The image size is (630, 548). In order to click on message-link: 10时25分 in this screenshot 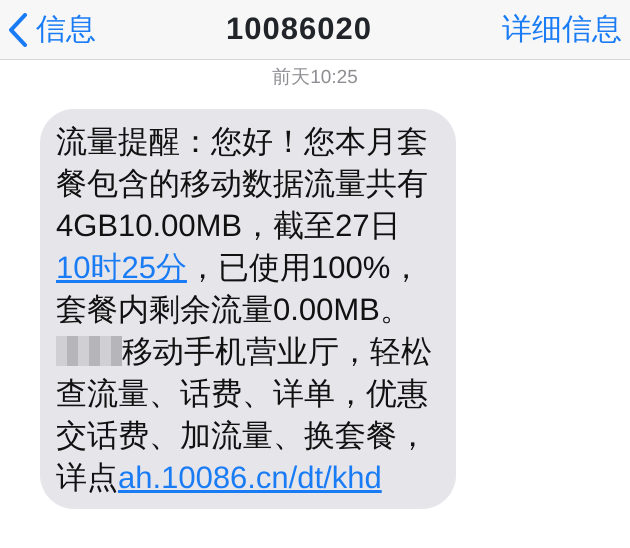, I will do `click(121, 267)`.